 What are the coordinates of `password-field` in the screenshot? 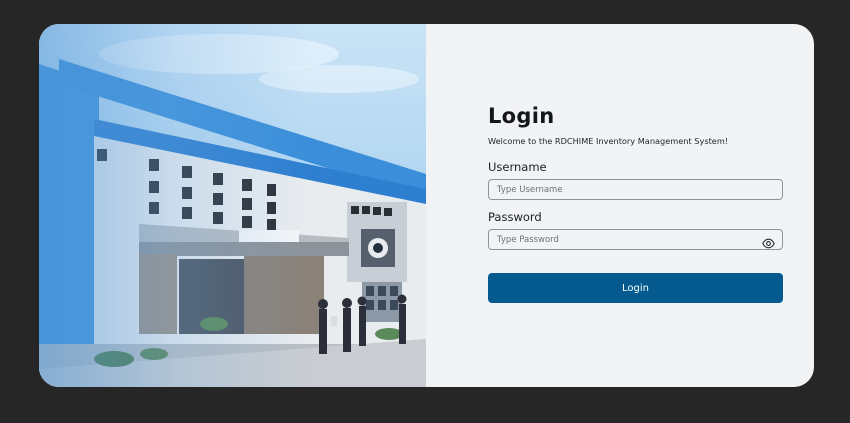 It's located at (635, 239).